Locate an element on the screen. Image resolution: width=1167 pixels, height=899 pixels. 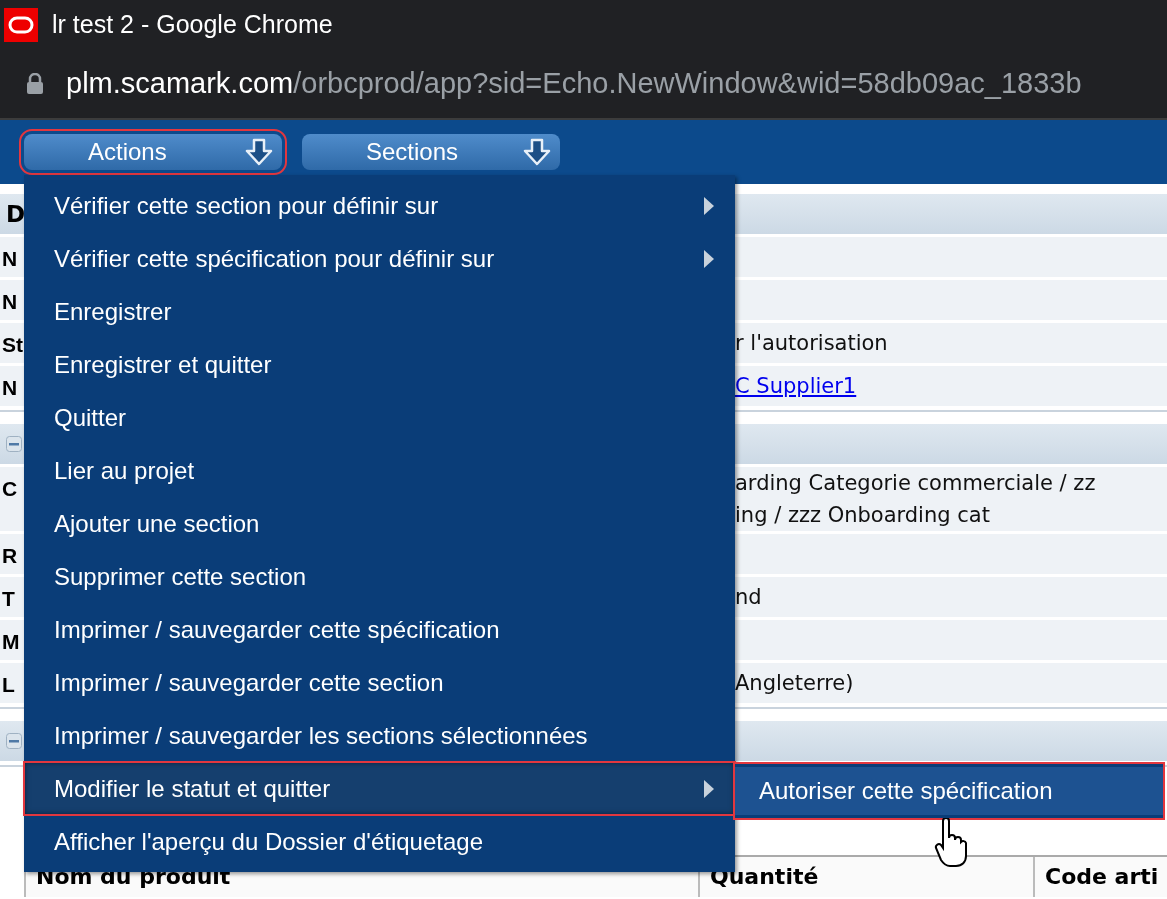
menu-item: Imprimer / sauvegarder cette section is located at coordinates (379, 682).